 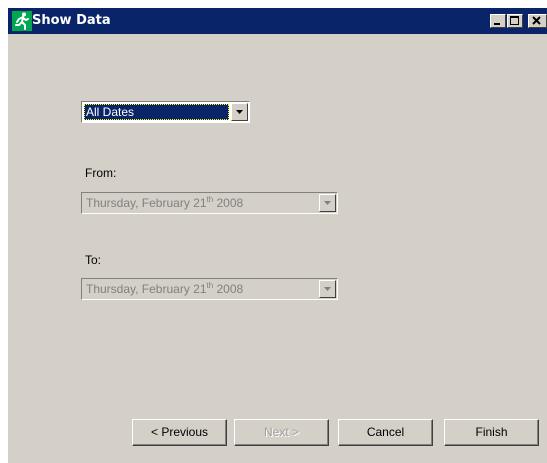 I want to click on window-title: Show Data, so click(x=71, y=20).